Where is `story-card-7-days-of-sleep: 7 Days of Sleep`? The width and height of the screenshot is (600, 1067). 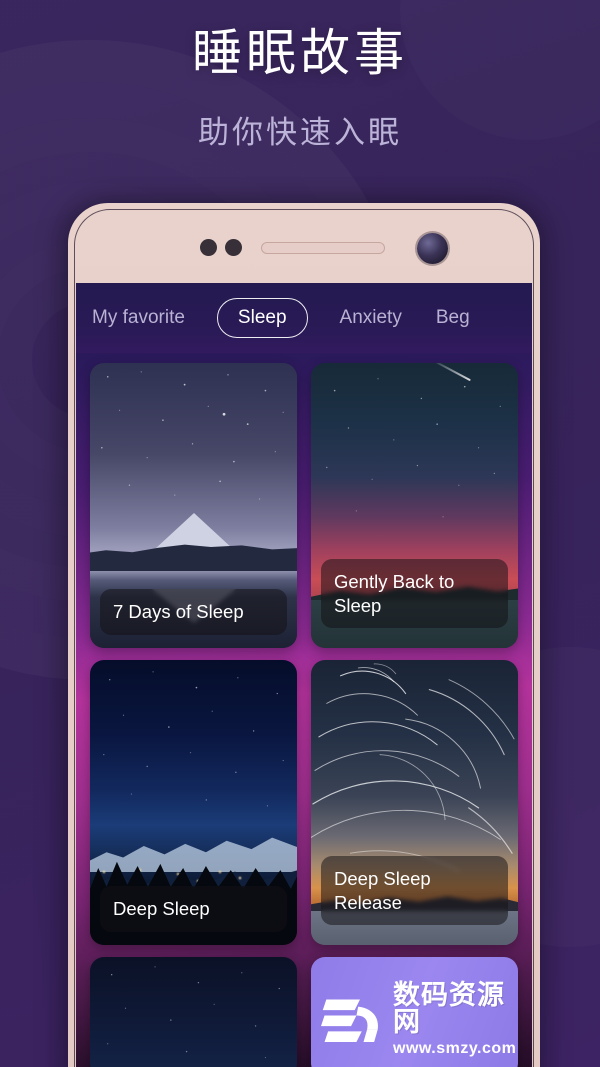 story-card-7-days-of-sleep: 7 Days of Sleep is located at coordinates (193, 505).